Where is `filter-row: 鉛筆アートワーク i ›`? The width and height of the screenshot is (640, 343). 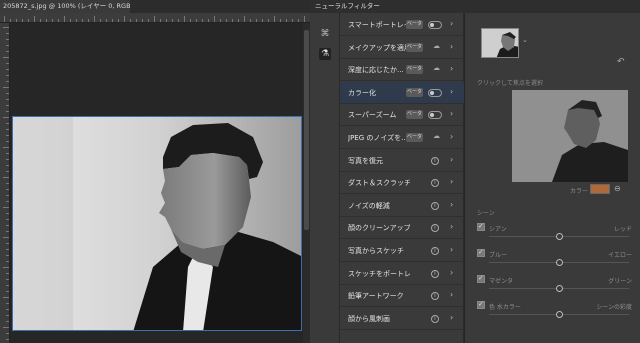
filter-row: 鉛筆アートワーク i › is located at coordinates (402, 296).